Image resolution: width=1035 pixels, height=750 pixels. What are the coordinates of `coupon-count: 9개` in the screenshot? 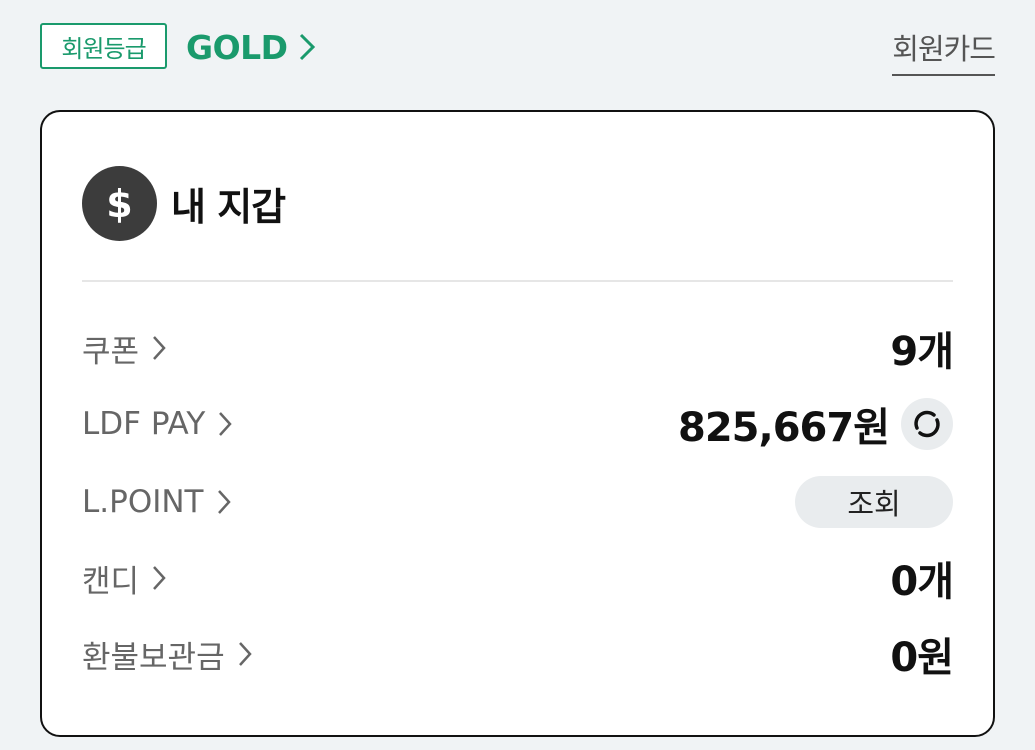 It's located at (922, 352).